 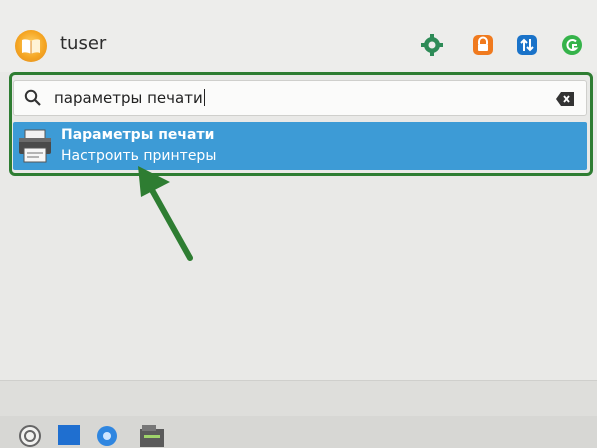 I want to click on search-icon, so click(x=32, y=97).